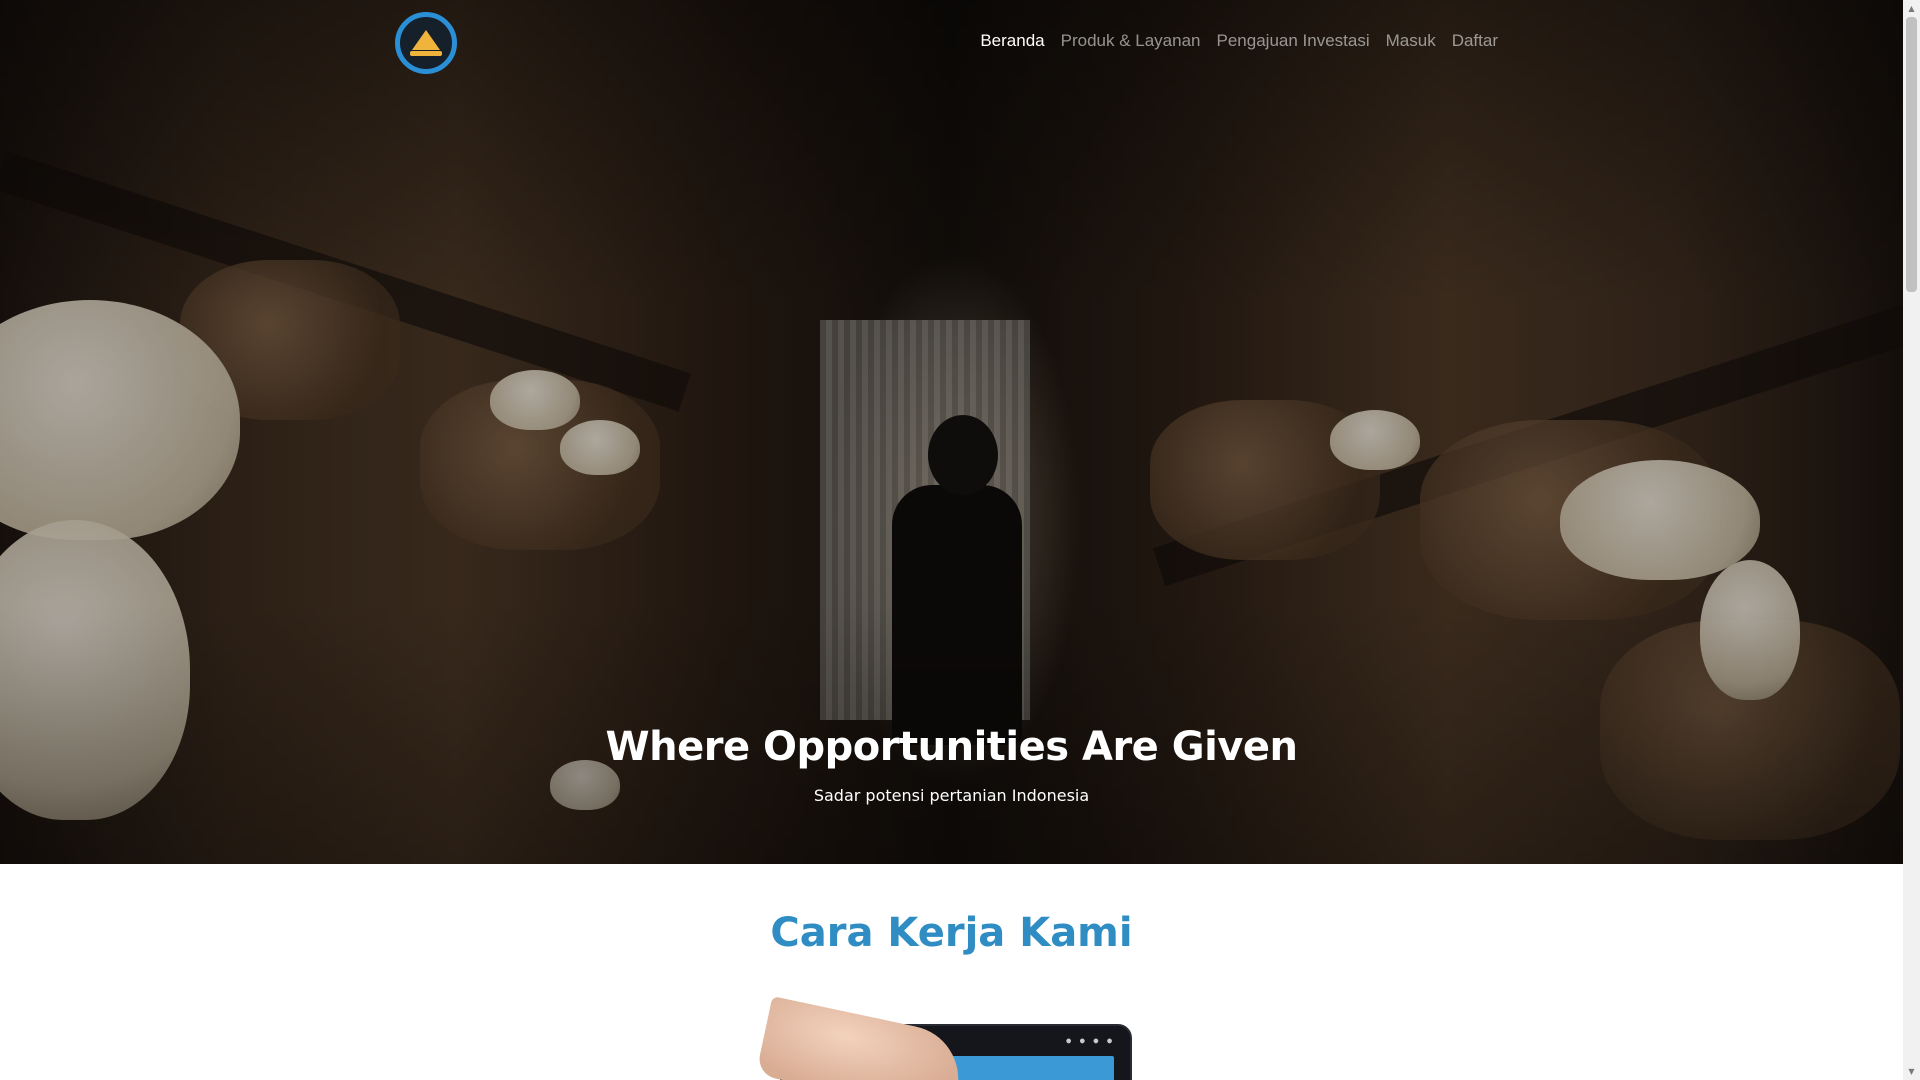 Image resolution: width=1920 pixels, height=1080 pixels. Describe the element at coordinates (1090, 1040) in the screenshot. I see `laptop-status-icons: ● ● ● ●` at that location.